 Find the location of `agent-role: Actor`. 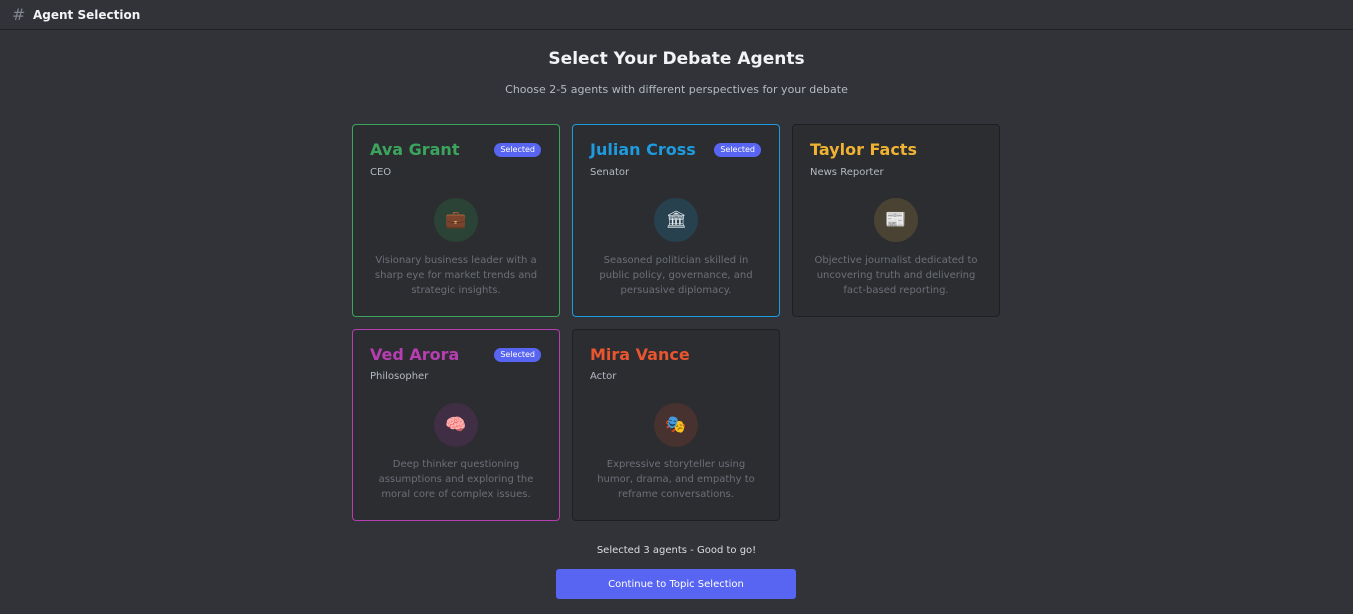

agent-role: Actor is located at coordinates (603, 376).